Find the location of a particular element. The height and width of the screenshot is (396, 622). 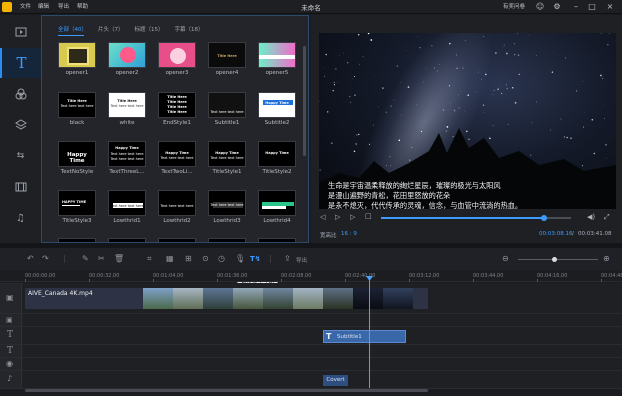

template-item: Happy Time TextNoStyle is located at coordinates (77, 158).